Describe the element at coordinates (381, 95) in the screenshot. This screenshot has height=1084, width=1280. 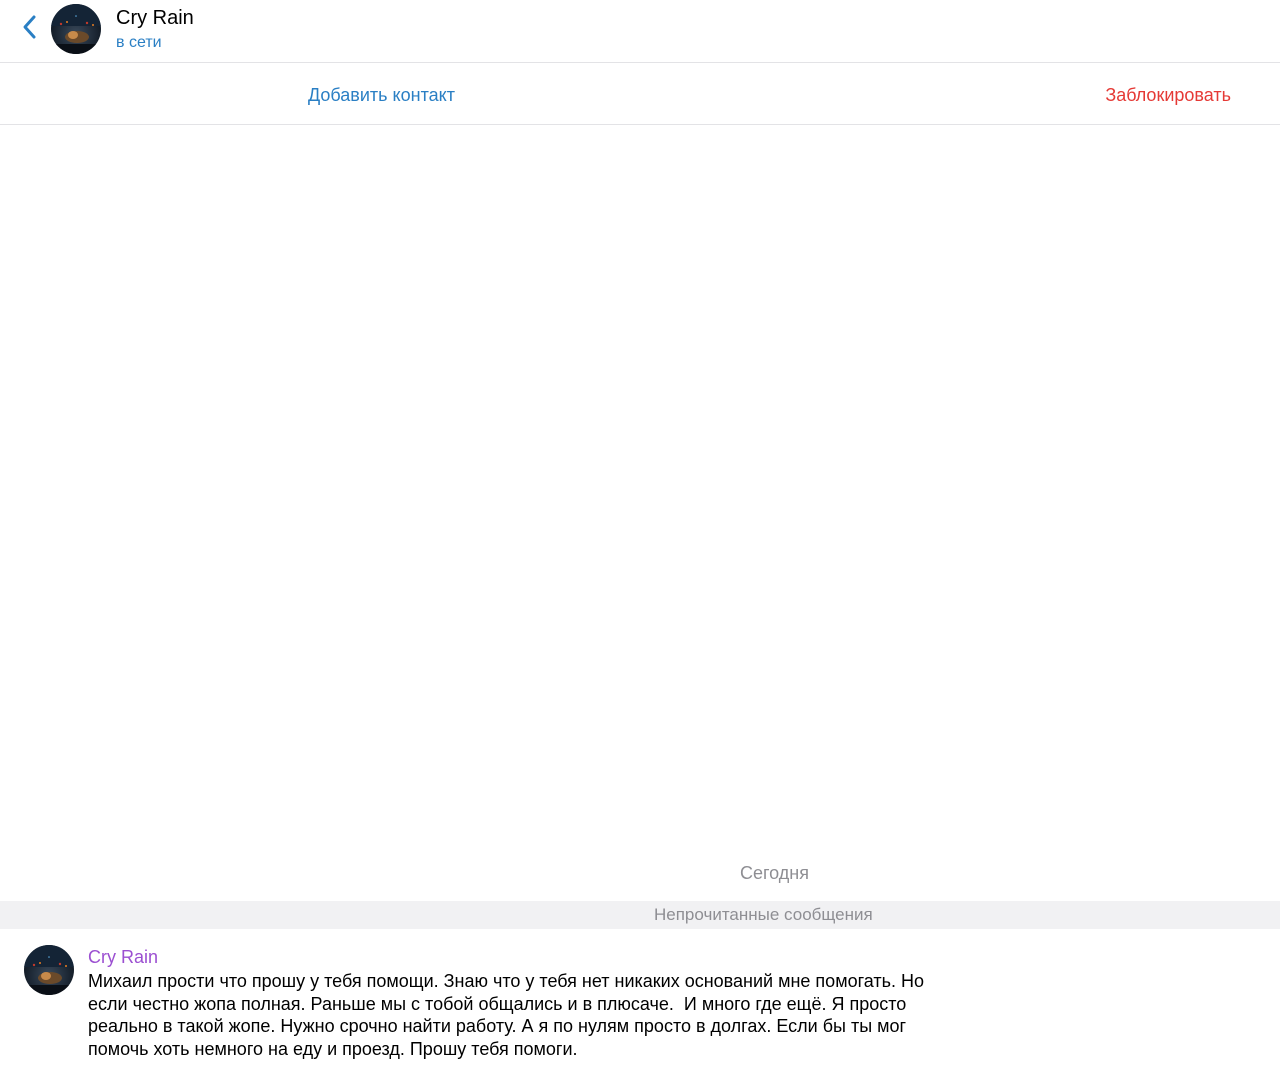
I see `add-contact-button: Добавить контакт` at that location.